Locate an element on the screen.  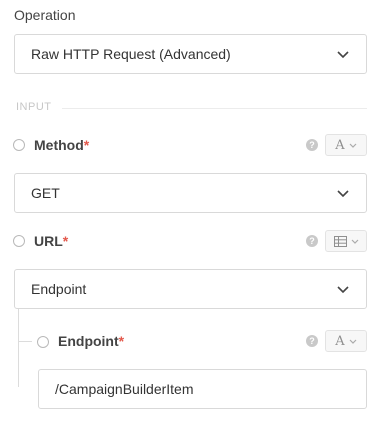
operation-select: Raw HTTP Request (Advanced) is located at coordinates (190, 54).